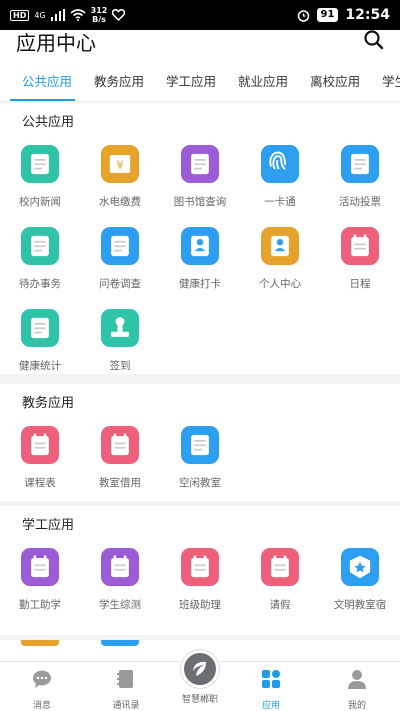  What do you see at coordinates (200, 483) in the screenshot?
I see `app-label: 空闲教室` at bounding box center [200, 483].